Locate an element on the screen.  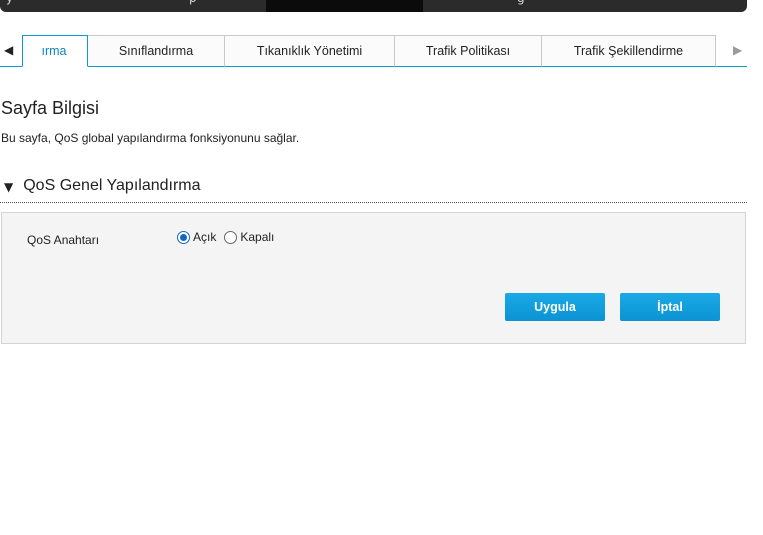
tab-classification: Sınıflandırma is located at coordinates (156, 51).